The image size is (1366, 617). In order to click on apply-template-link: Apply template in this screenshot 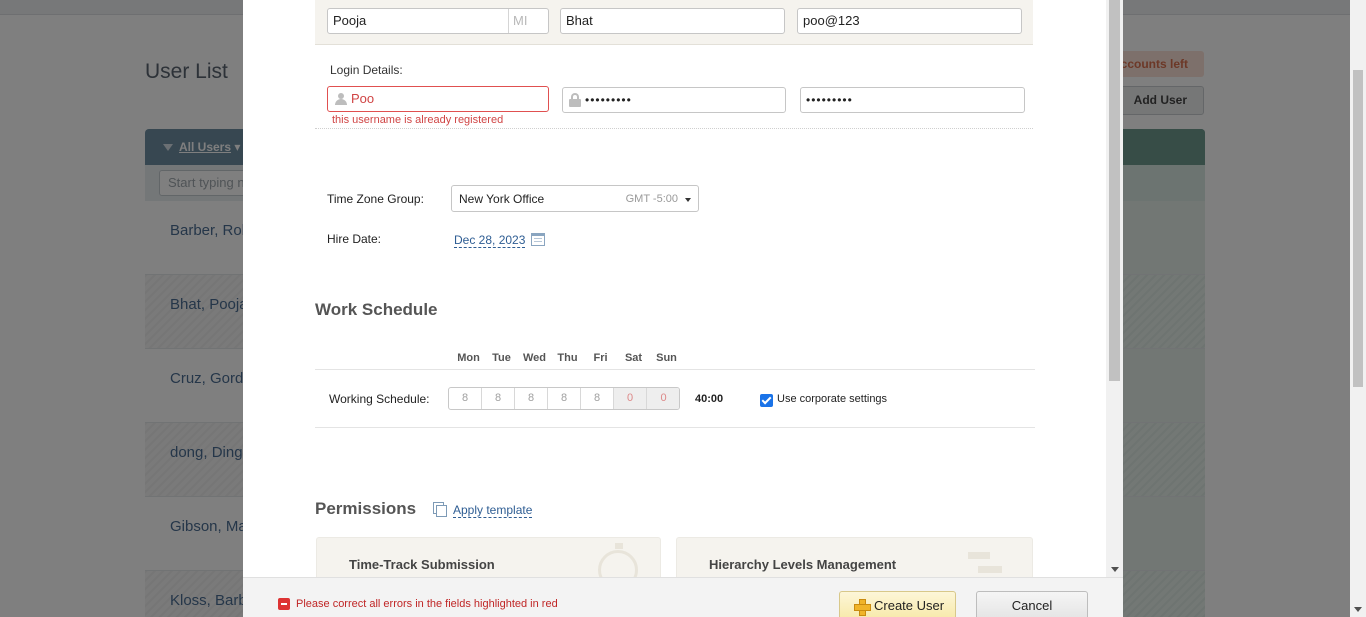, I will do `click(493, 510)`.